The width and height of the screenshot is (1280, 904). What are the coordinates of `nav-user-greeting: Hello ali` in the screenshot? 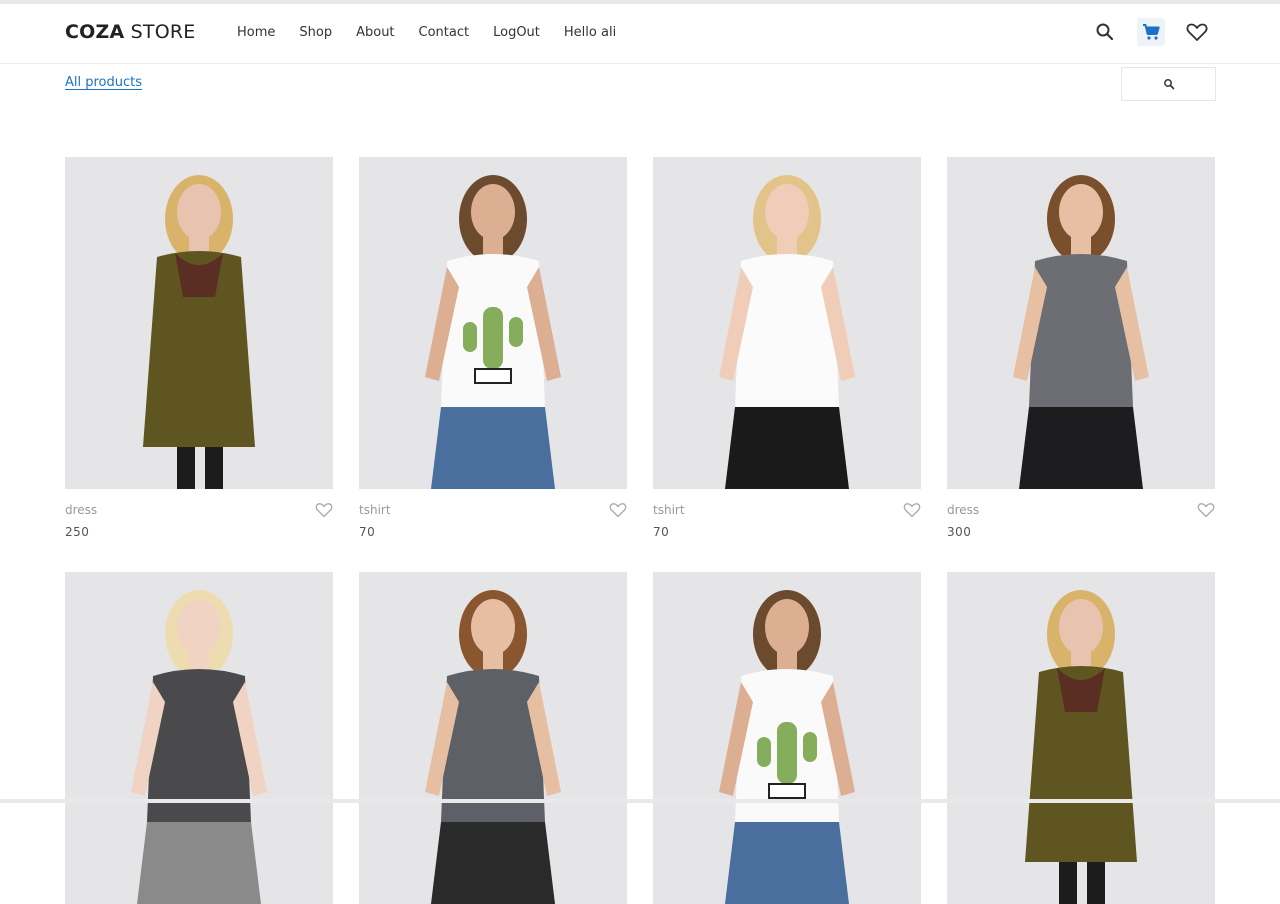 It's located at (590, 32).